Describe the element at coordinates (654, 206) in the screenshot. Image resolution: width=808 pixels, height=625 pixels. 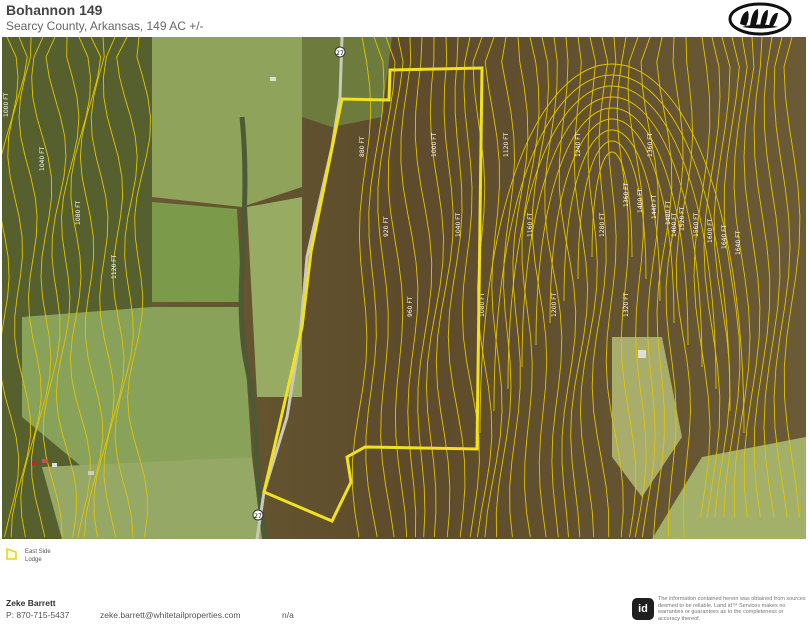
I see `contour-label: 1440 FT` at that location.